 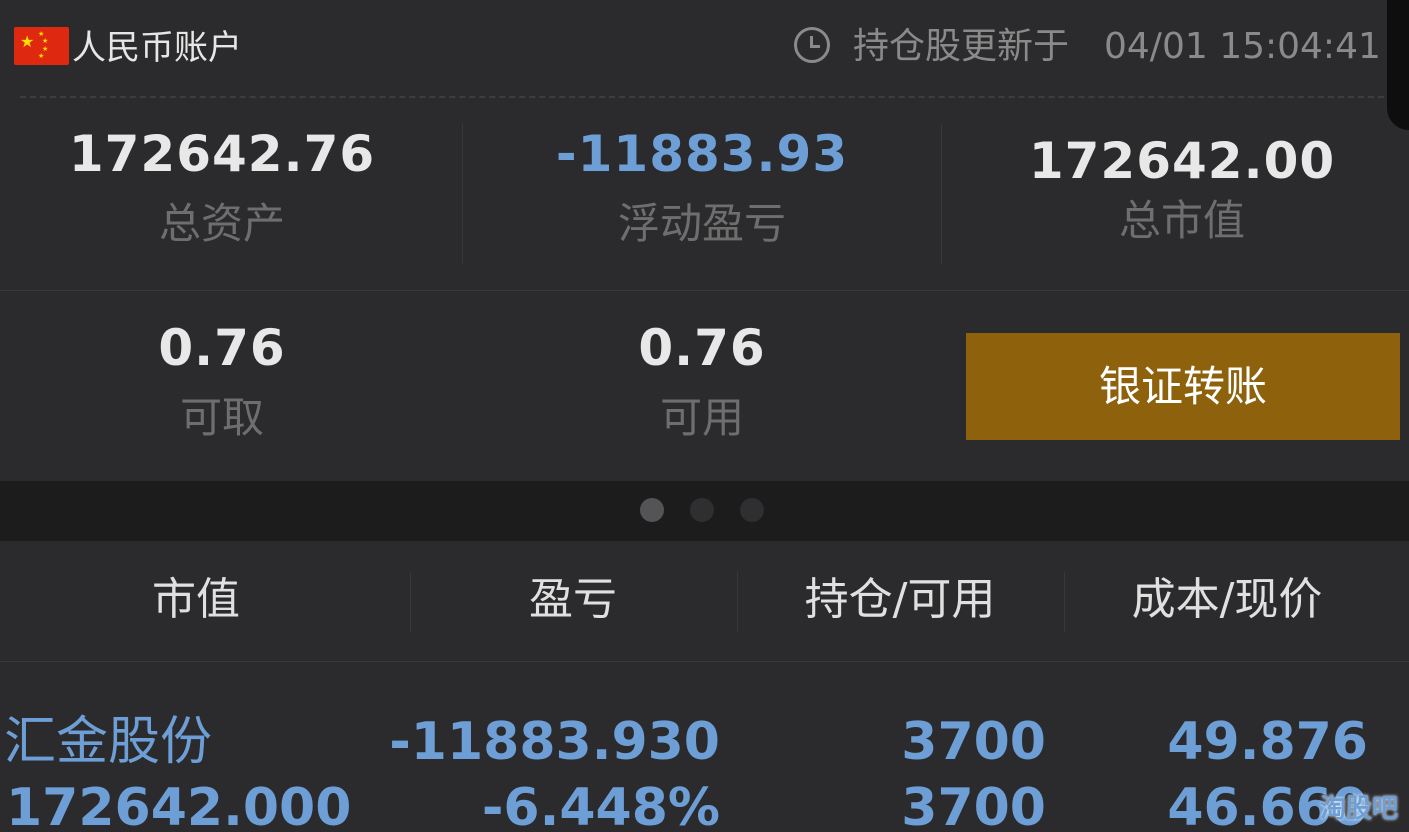 What do you see at coordinates (702, 381) in the screenshot?
I see `available-stat: 0.76 可用` at bounding box center [702, 381].